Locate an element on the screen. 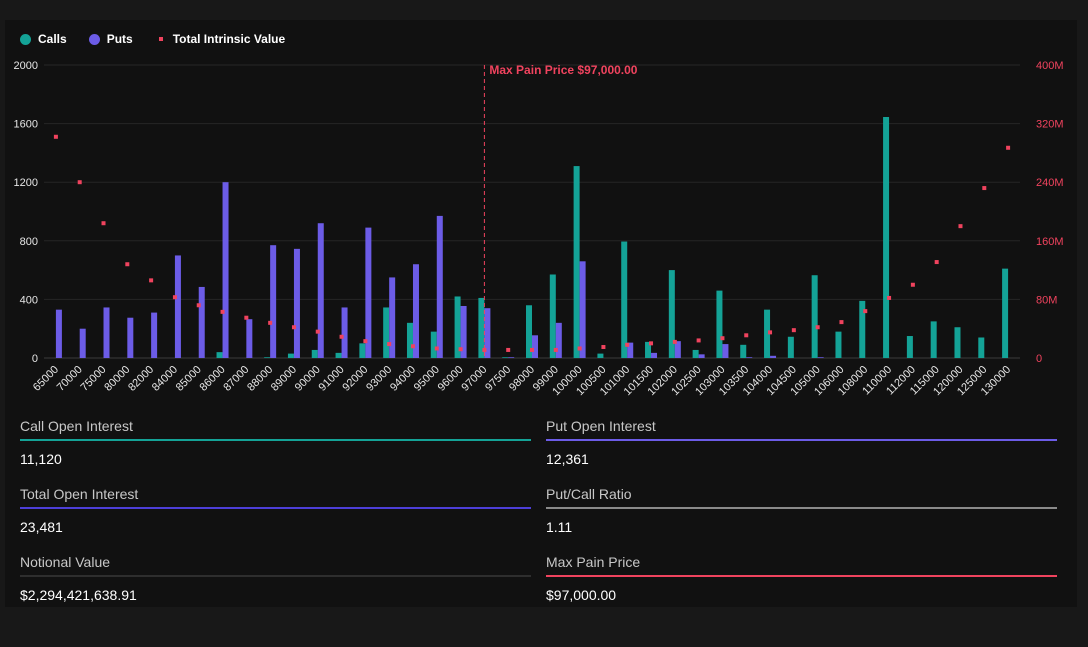  x-tick-label: 86000 is located at coordinates (213, 379).